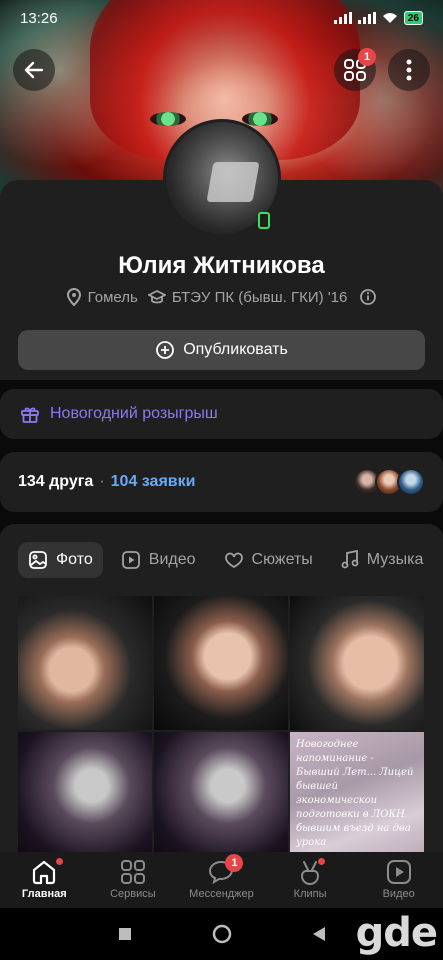  Describe the element at coordinates (264, 220) in the screenshot. I see `online-mobile-icon` at that location.